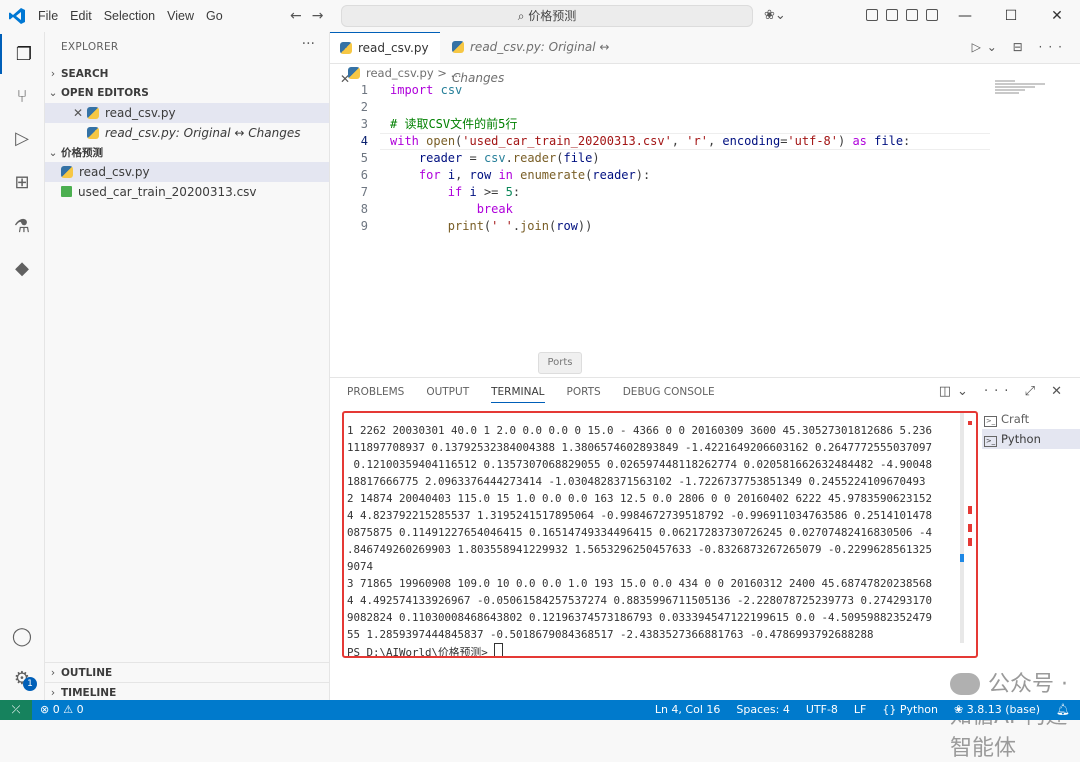  What do you see at coordinates (364, 192) in the screenshot?
I see `line-number: 7` at bounding box center [364, 192].